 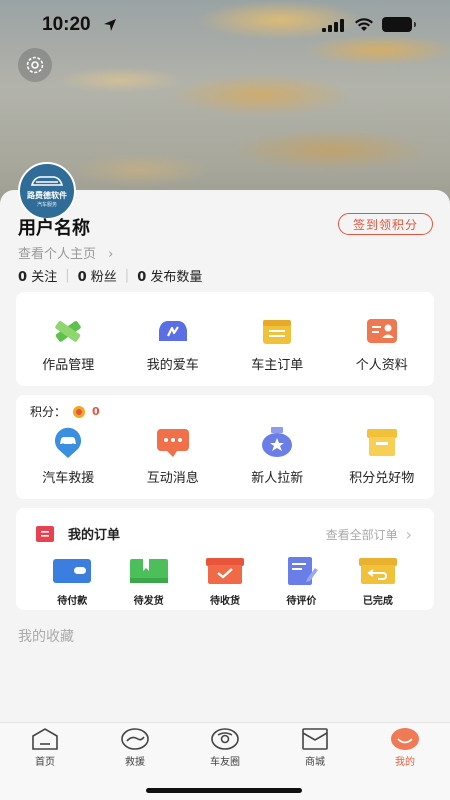 What do you see at coordinates (79, 411) in the screenshot?
I see `medal-icon` at bounding box center [79, 411].